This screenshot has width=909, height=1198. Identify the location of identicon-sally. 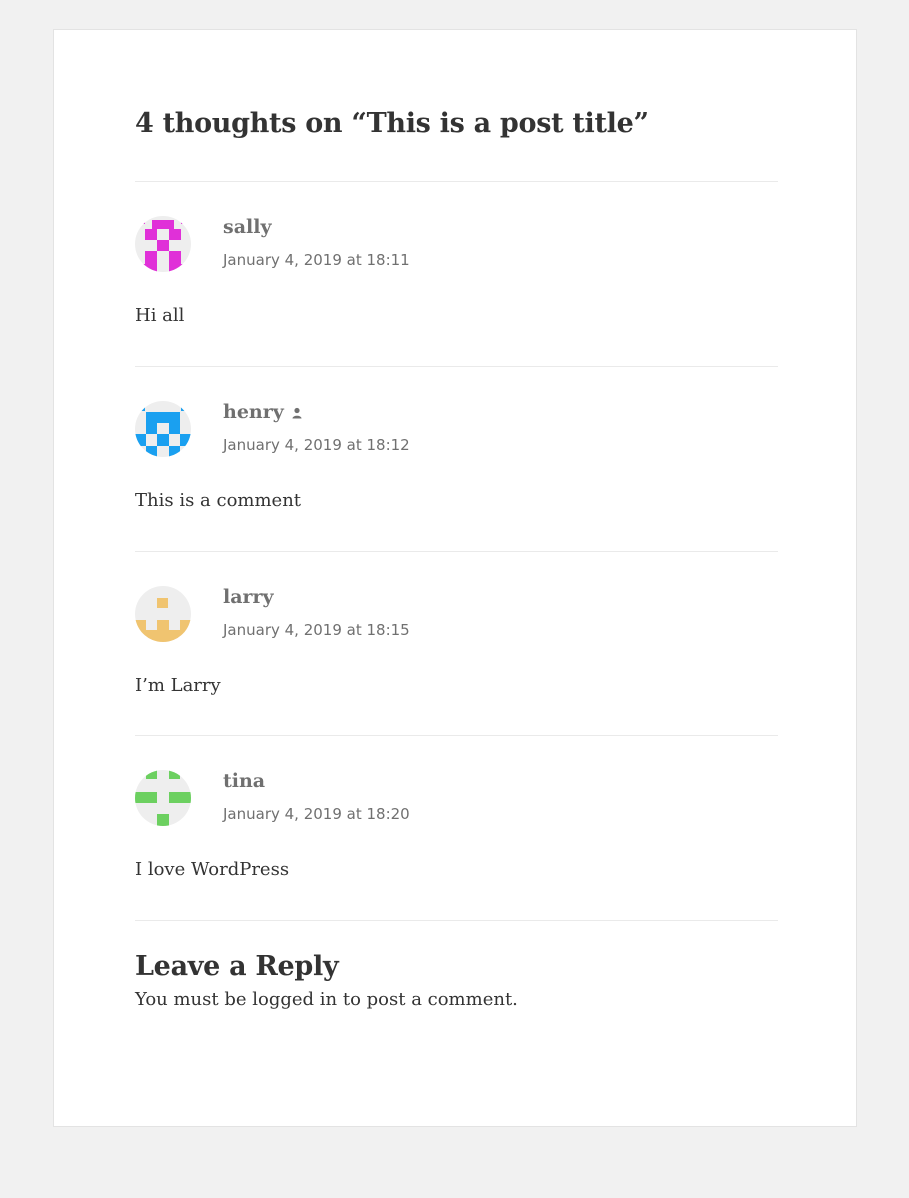
(163, 244).